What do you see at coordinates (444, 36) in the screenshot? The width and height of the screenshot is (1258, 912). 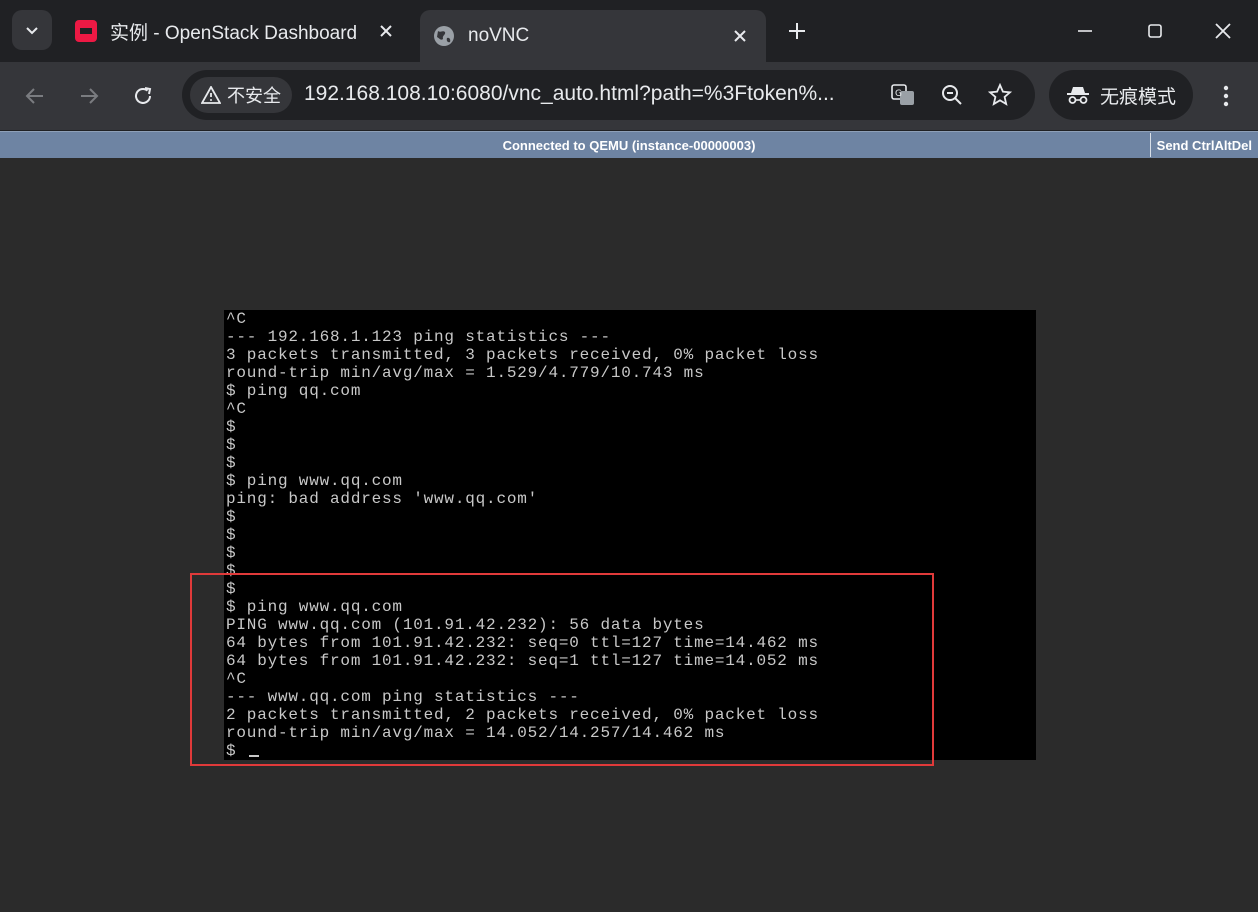 I see `globe-icon` at bounding box center [444, 36].